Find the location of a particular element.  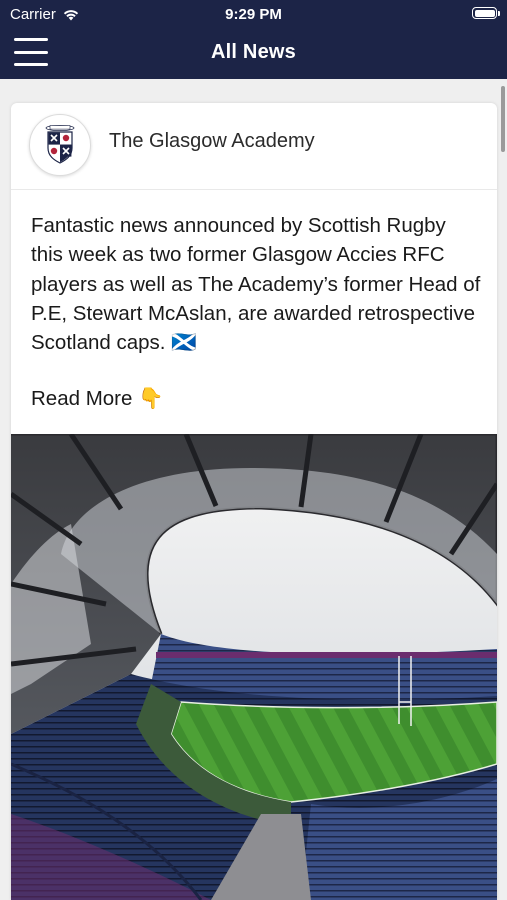

page-title: All News is located at coordinates (253, 52).